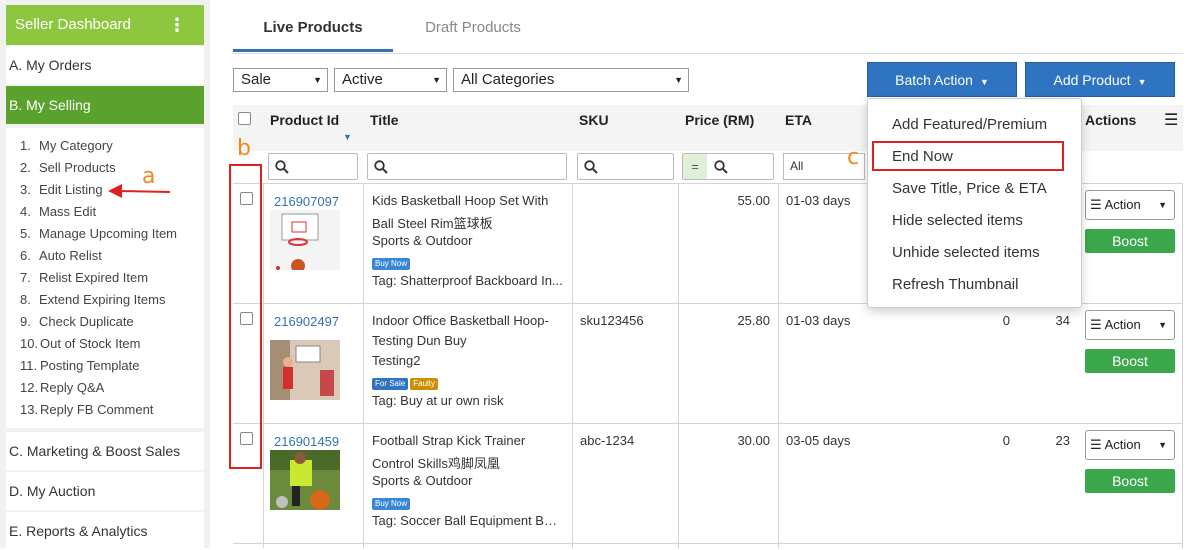 The height and width of the screenshot is (550, 1192). I want to click on sidebar-item-label: Edit Listing, so click(71, 189).